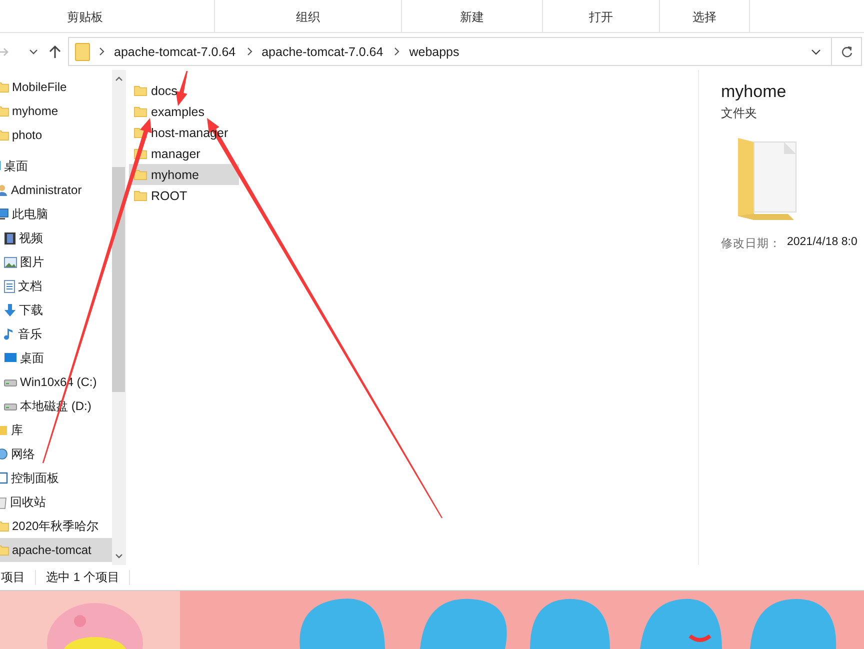 Image resolution: width=864 pixels, height=649 pixels. I want to click on detail-value: 2021/4/18 8:0, so click(822, 243).